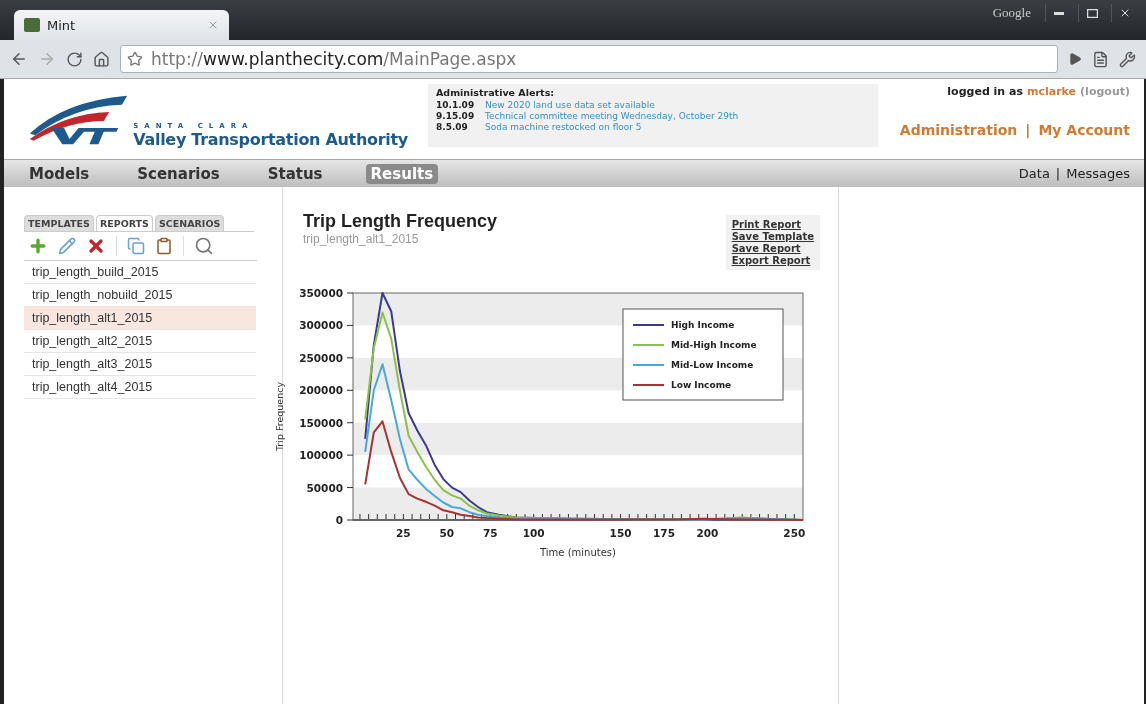  What do you see at coordinates (714, 345) in the screenshot?
I see `legend-label: Mid-High Income` at bounding box center [714, 345].